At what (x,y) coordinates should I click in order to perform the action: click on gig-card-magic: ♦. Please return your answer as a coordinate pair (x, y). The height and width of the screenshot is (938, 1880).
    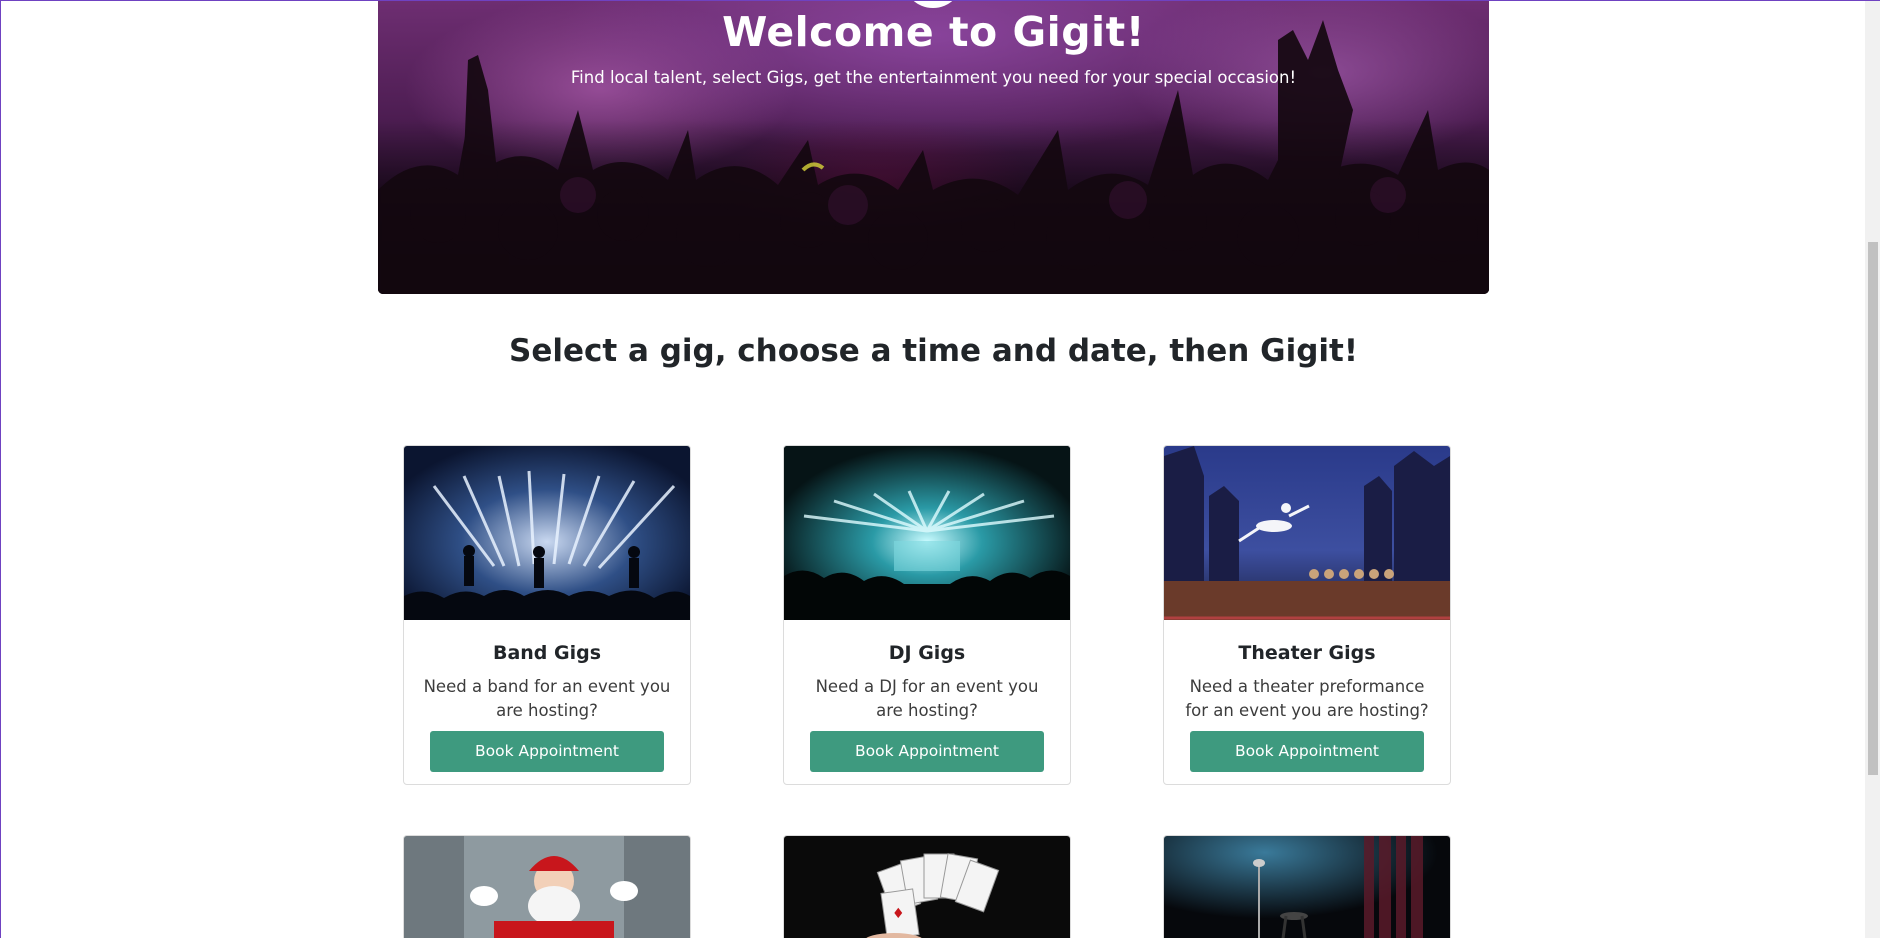
    Looking at the image, I should click on (927, 886).